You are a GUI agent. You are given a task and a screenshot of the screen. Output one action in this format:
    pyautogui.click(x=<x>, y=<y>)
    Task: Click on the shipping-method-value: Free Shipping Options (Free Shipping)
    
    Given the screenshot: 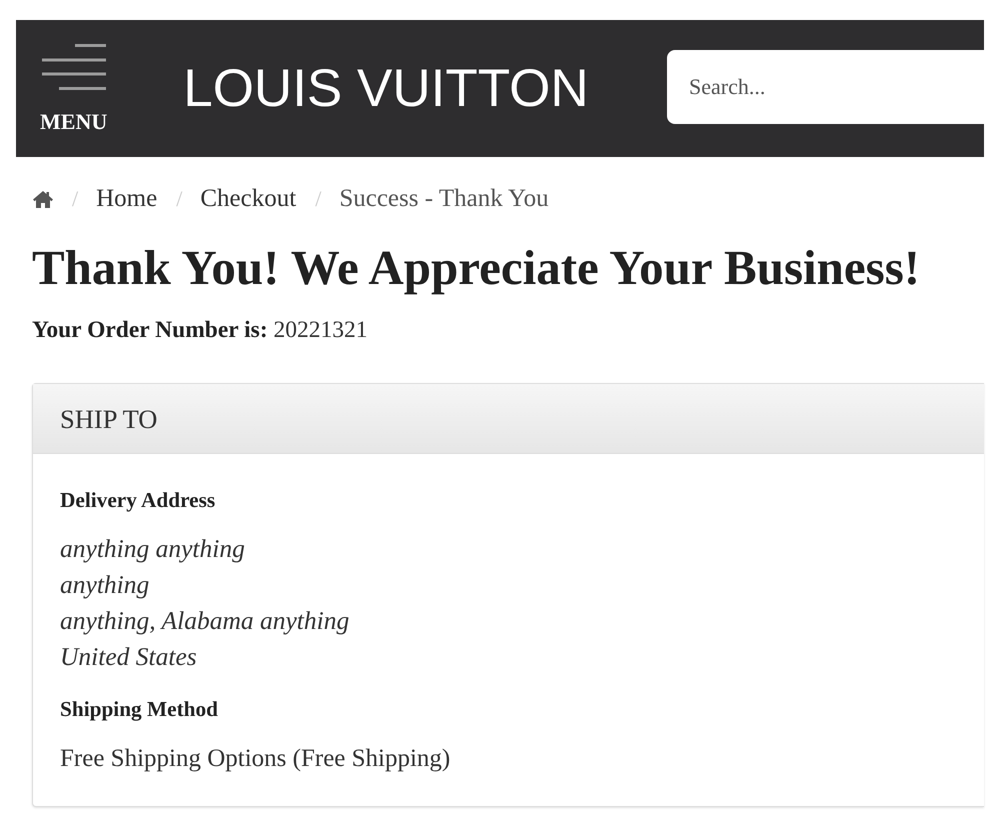 What is the action you would take?
    pyautogui.click(x=256, y=759)
    